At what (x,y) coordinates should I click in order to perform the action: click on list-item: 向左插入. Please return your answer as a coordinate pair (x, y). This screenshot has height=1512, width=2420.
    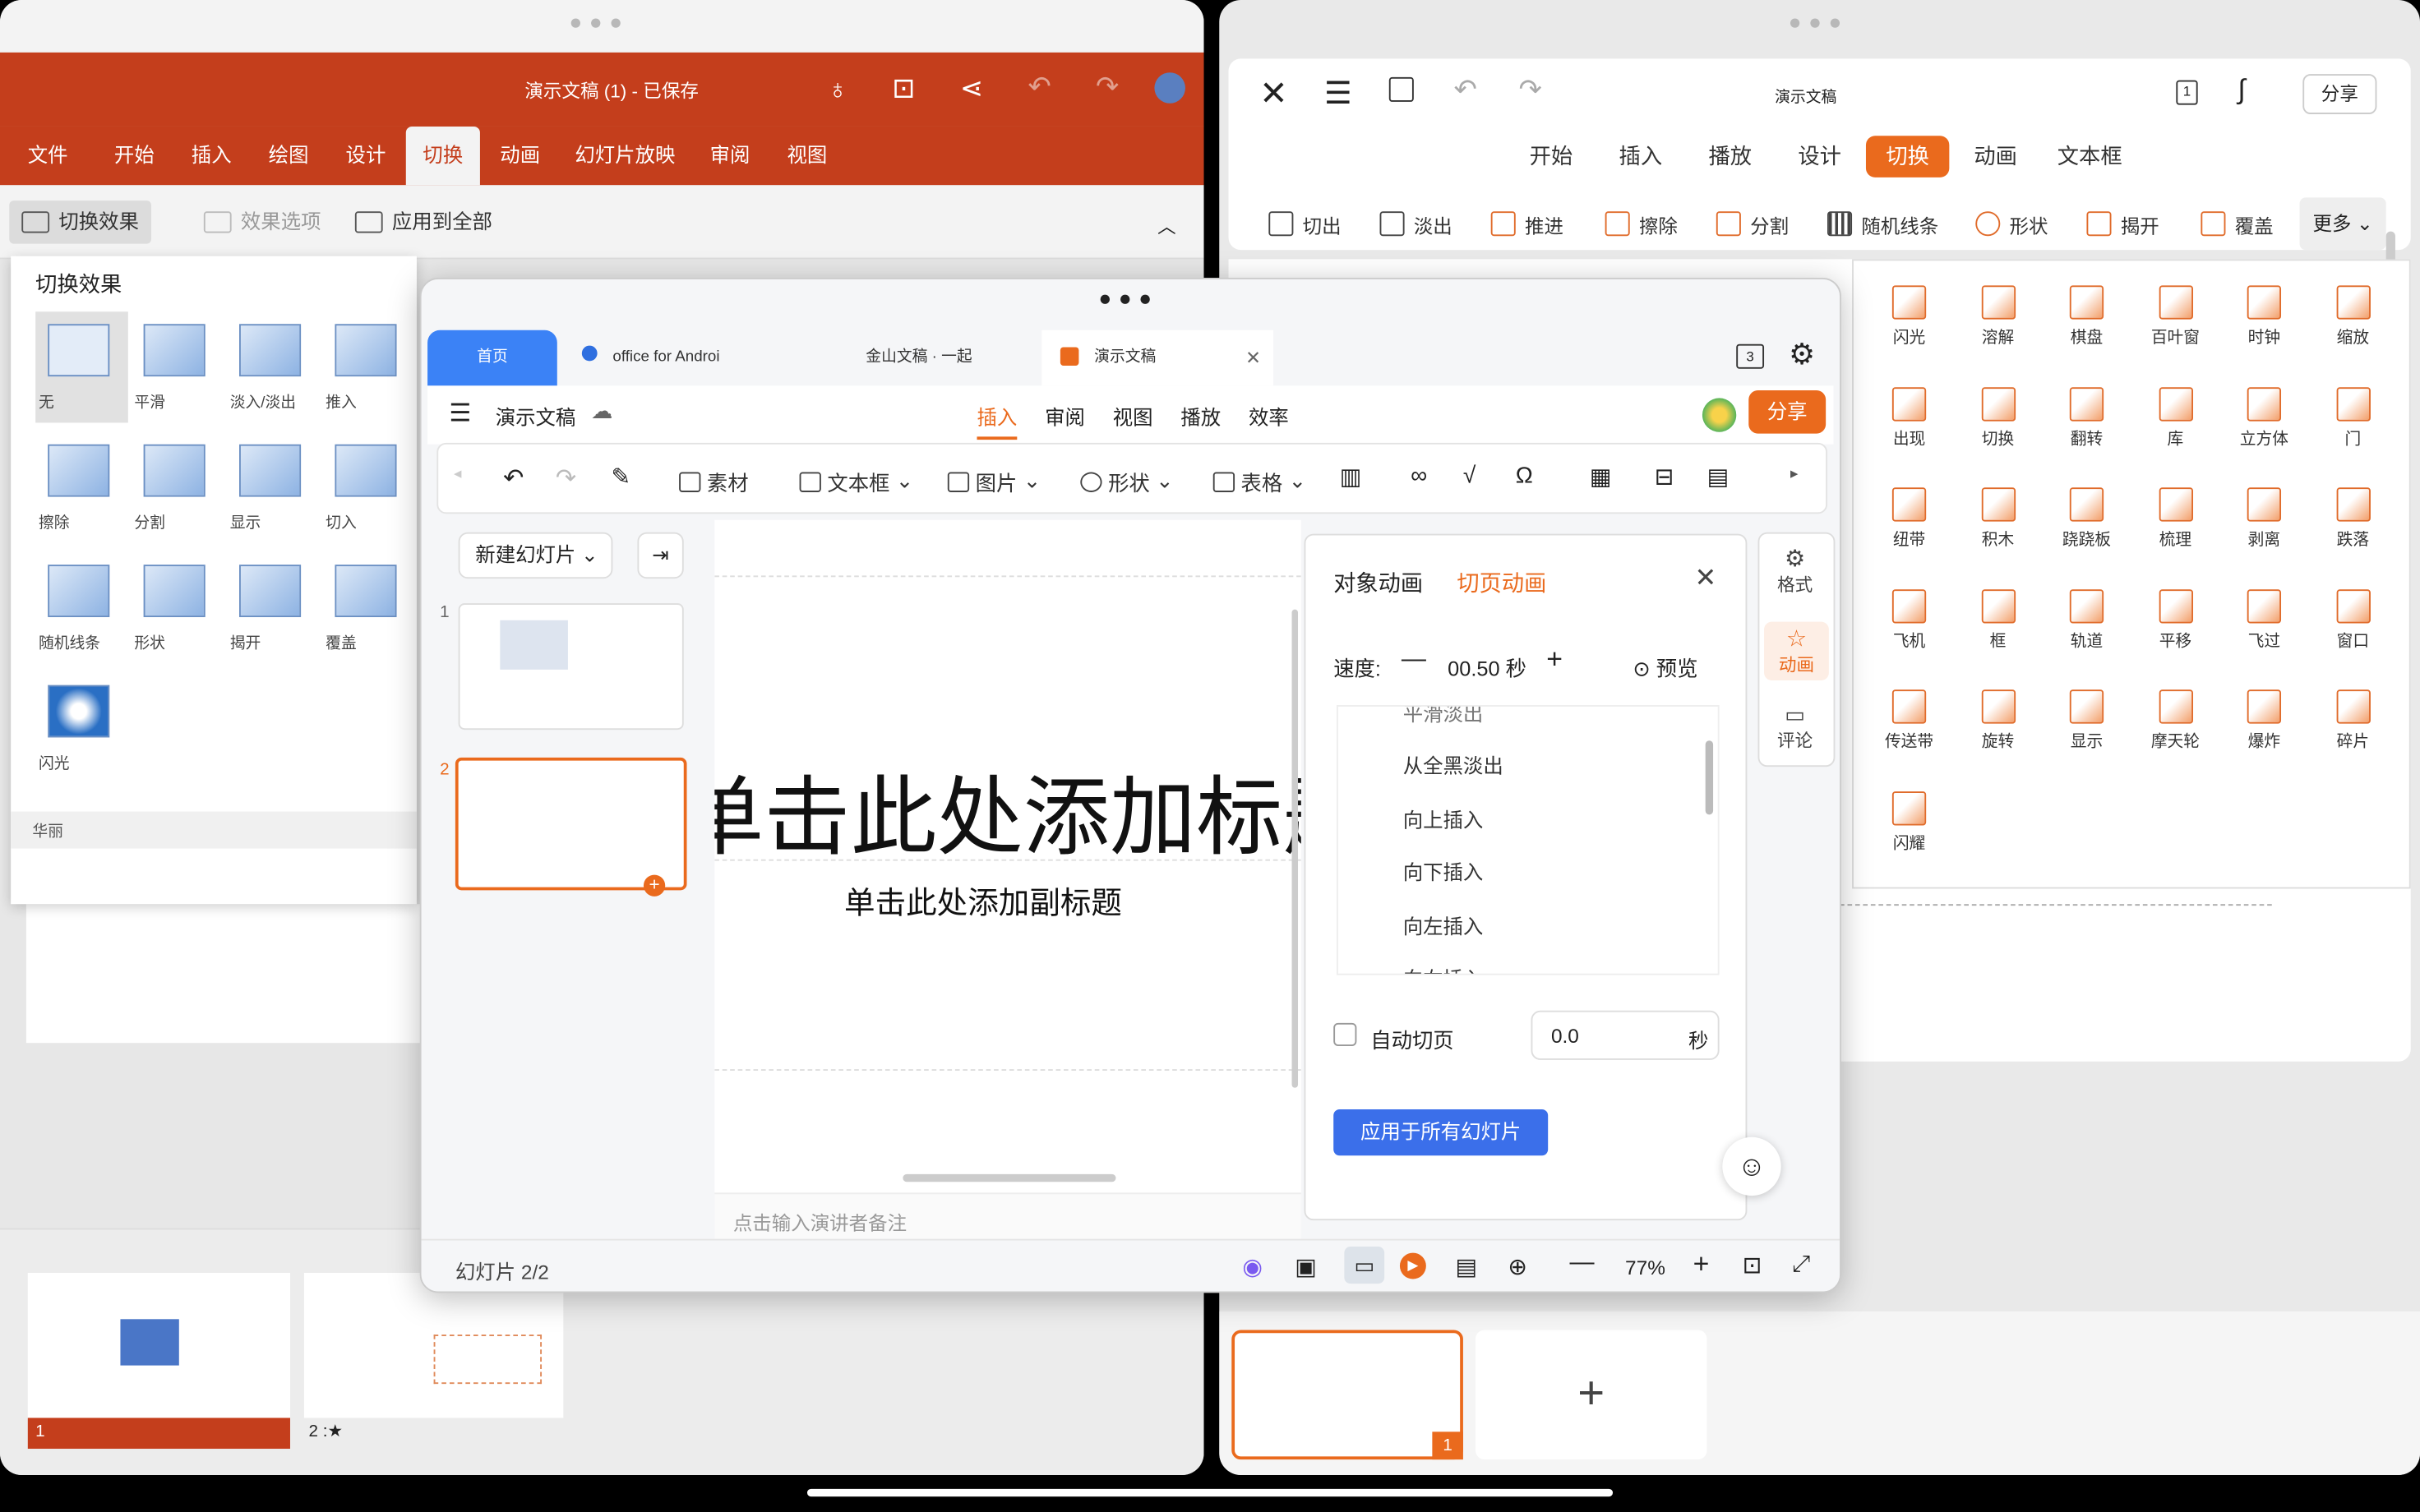
    Looking at the image, I should click on (1443, 925).